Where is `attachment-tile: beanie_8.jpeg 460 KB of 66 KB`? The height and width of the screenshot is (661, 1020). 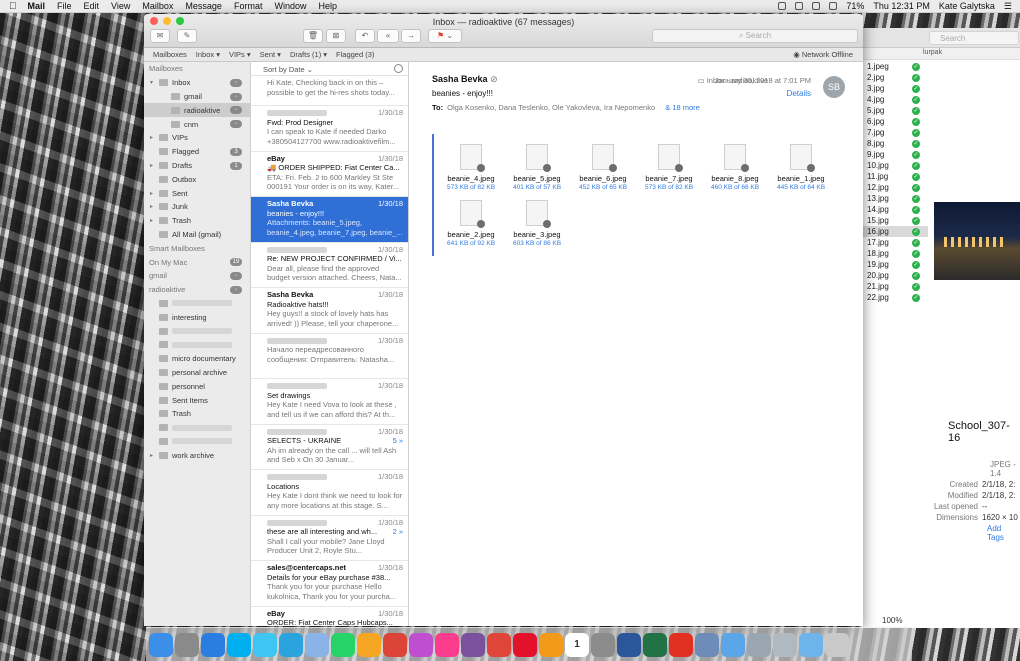
attachment-tile: beanie_8.jpeg 460 KB of 66 KB is located at coordinates (735, 167).